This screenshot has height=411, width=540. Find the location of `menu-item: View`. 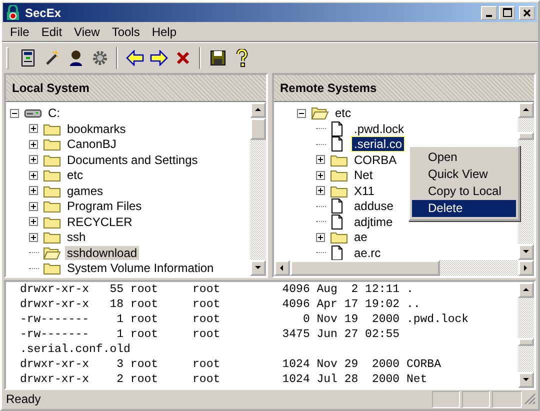

menu-item: View is located at coordinates (87, 32).